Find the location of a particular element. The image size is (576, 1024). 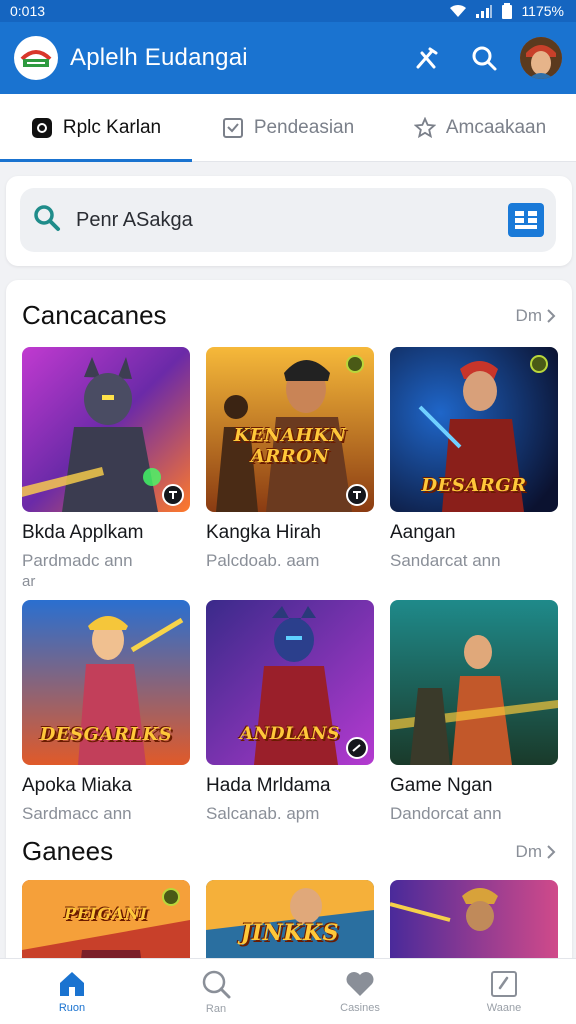

status-bar: 0:013 1175% is located at coordinates (288, 11).